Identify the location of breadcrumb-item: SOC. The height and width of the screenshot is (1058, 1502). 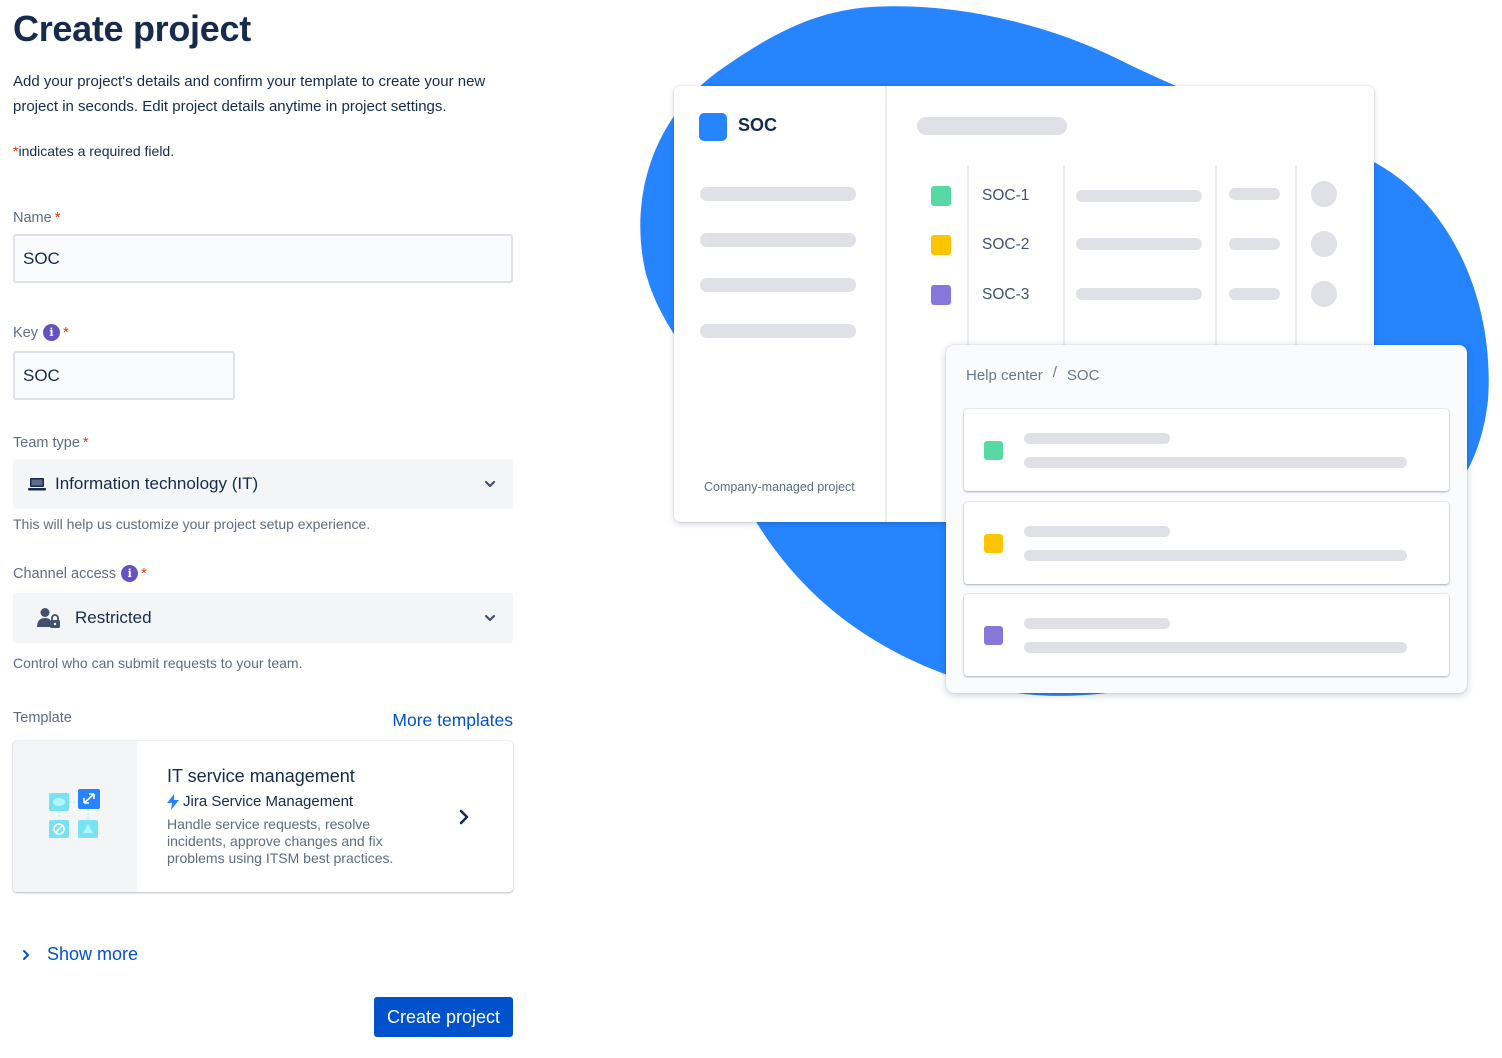
(1083, 375).